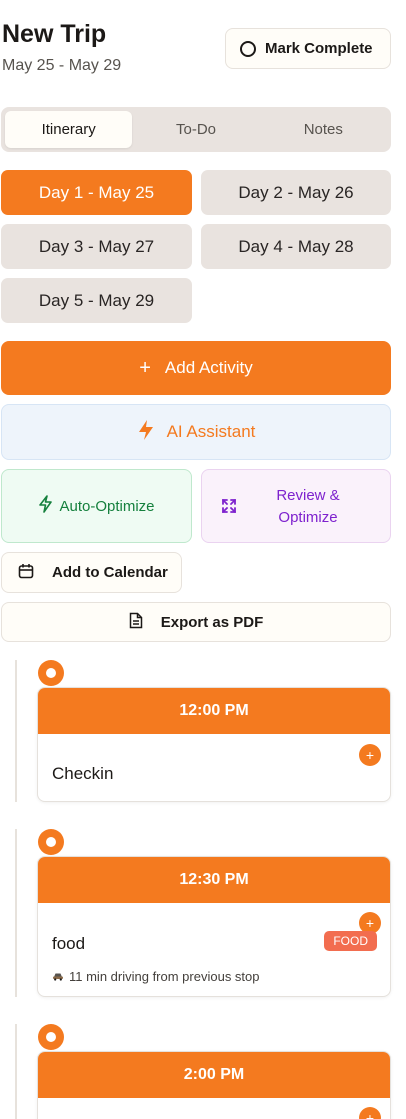 The image size is (406, 1119). Describe the element at coordinates (214, 1075) in the screenshot. I see `activity-time: 2:00 PM` at that location.